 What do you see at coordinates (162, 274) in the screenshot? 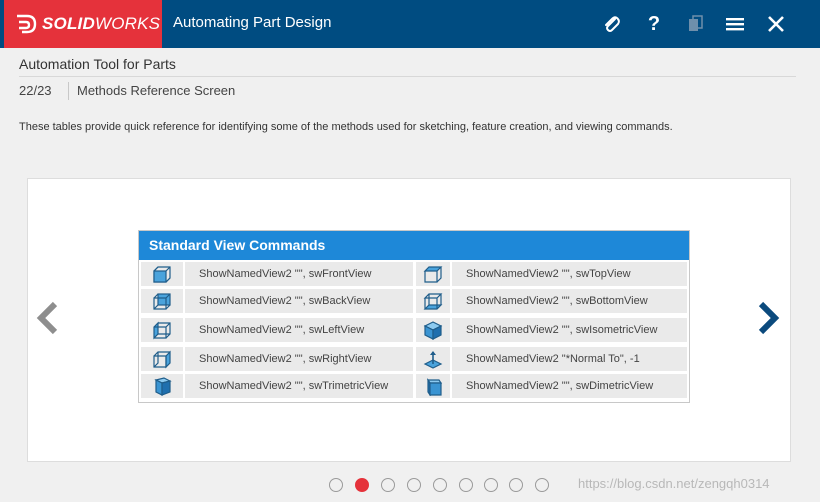
I see `front-view-icon` at bounding box center [162, 274].